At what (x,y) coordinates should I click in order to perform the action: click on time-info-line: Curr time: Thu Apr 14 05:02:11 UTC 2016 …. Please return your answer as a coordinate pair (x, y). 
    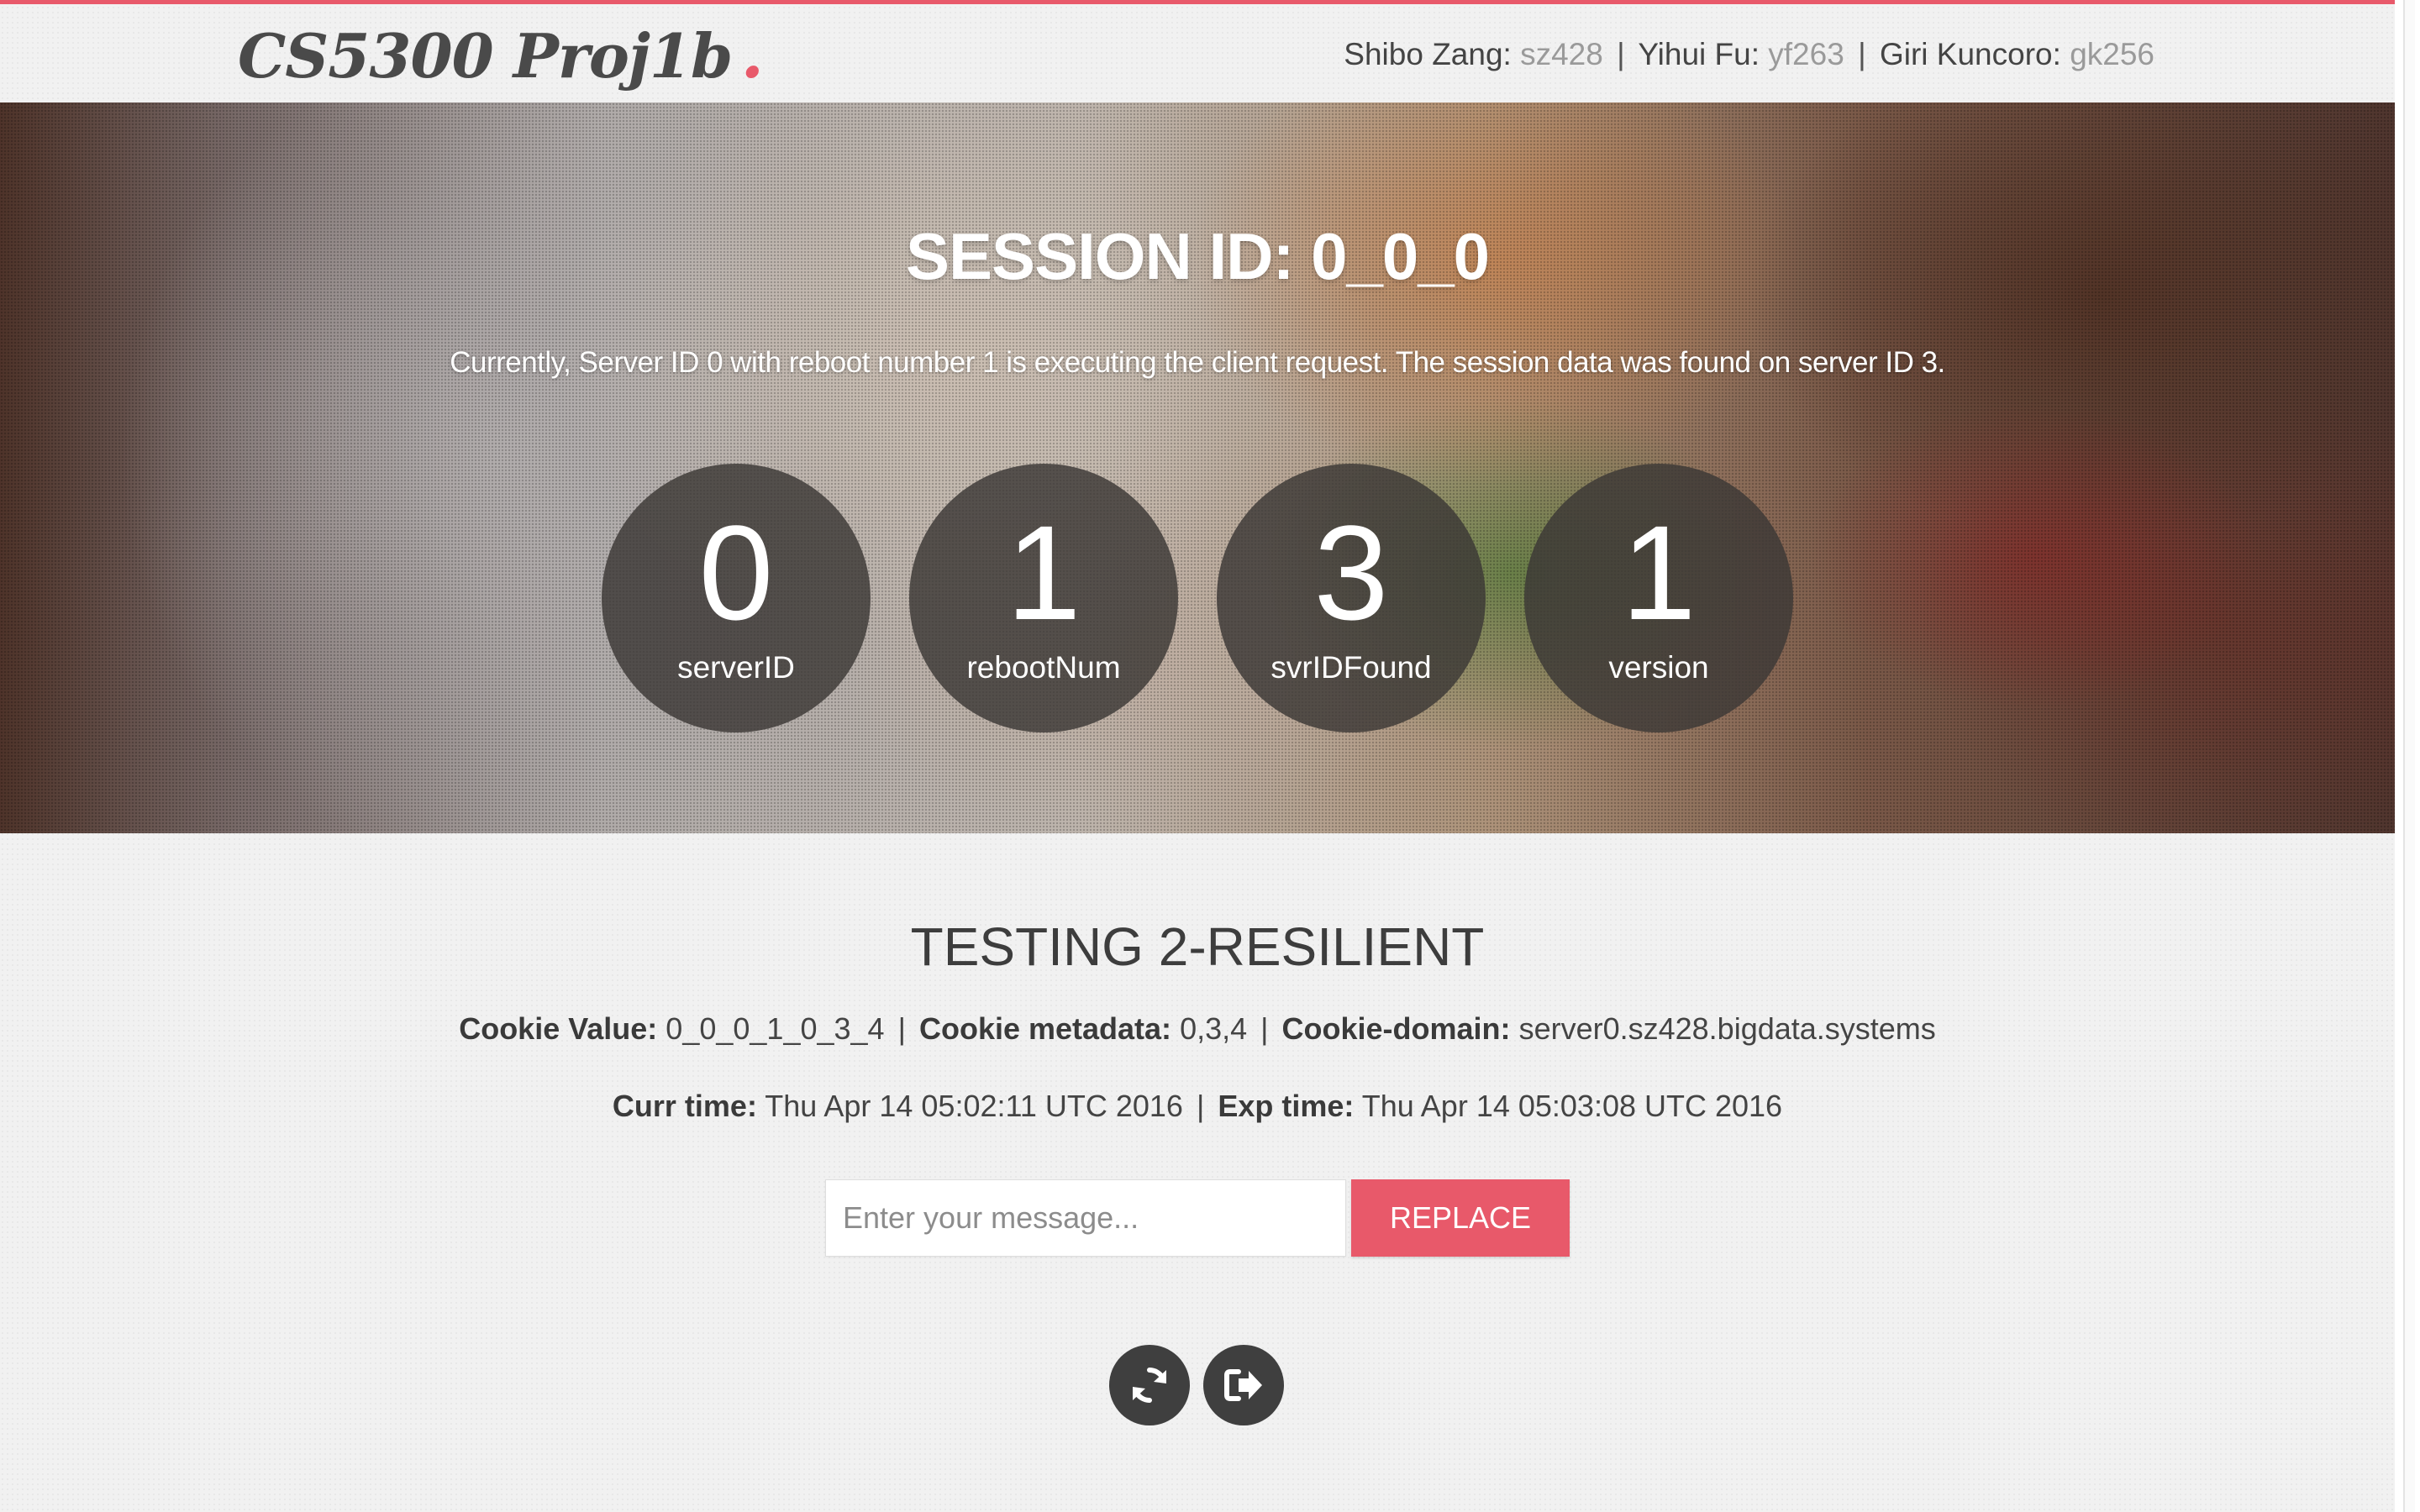
    Looking at the image, I should click on (1197, 1106).